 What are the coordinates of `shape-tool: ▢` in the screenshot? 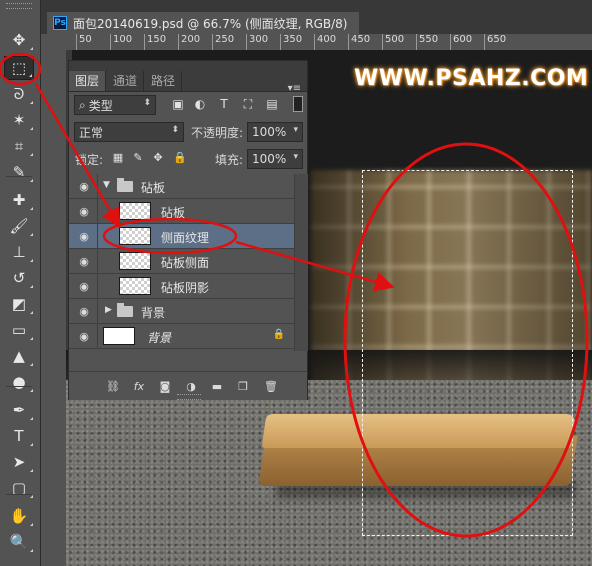 It's located at (19, 488).